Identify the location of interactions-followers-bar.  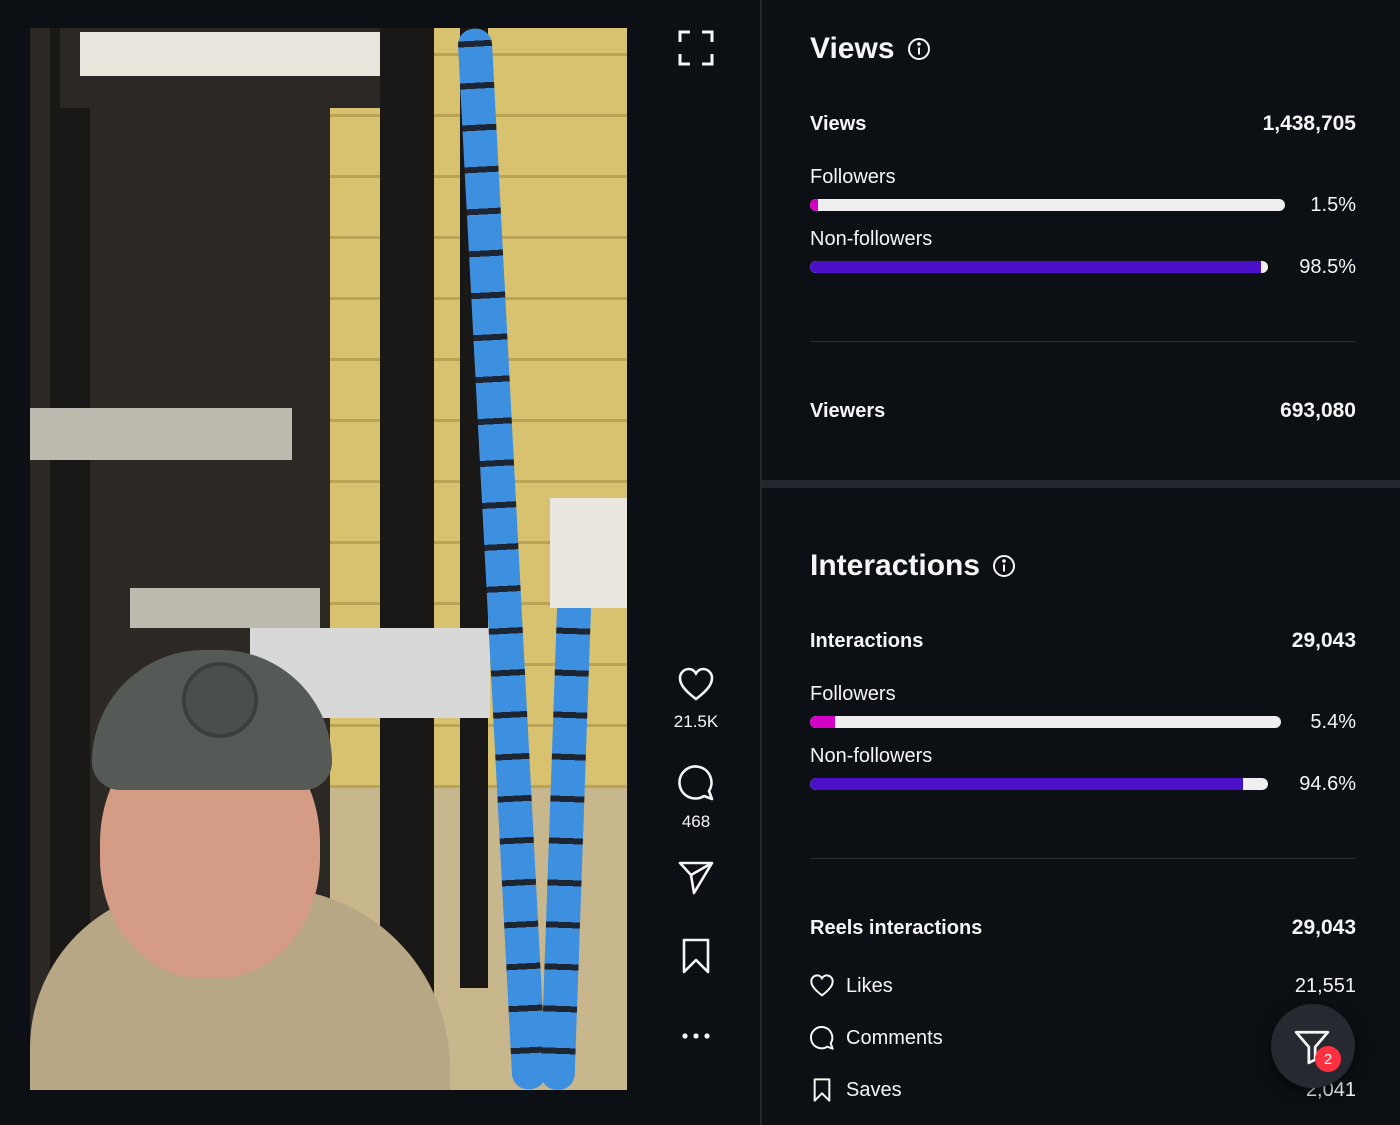
(1045, 722).